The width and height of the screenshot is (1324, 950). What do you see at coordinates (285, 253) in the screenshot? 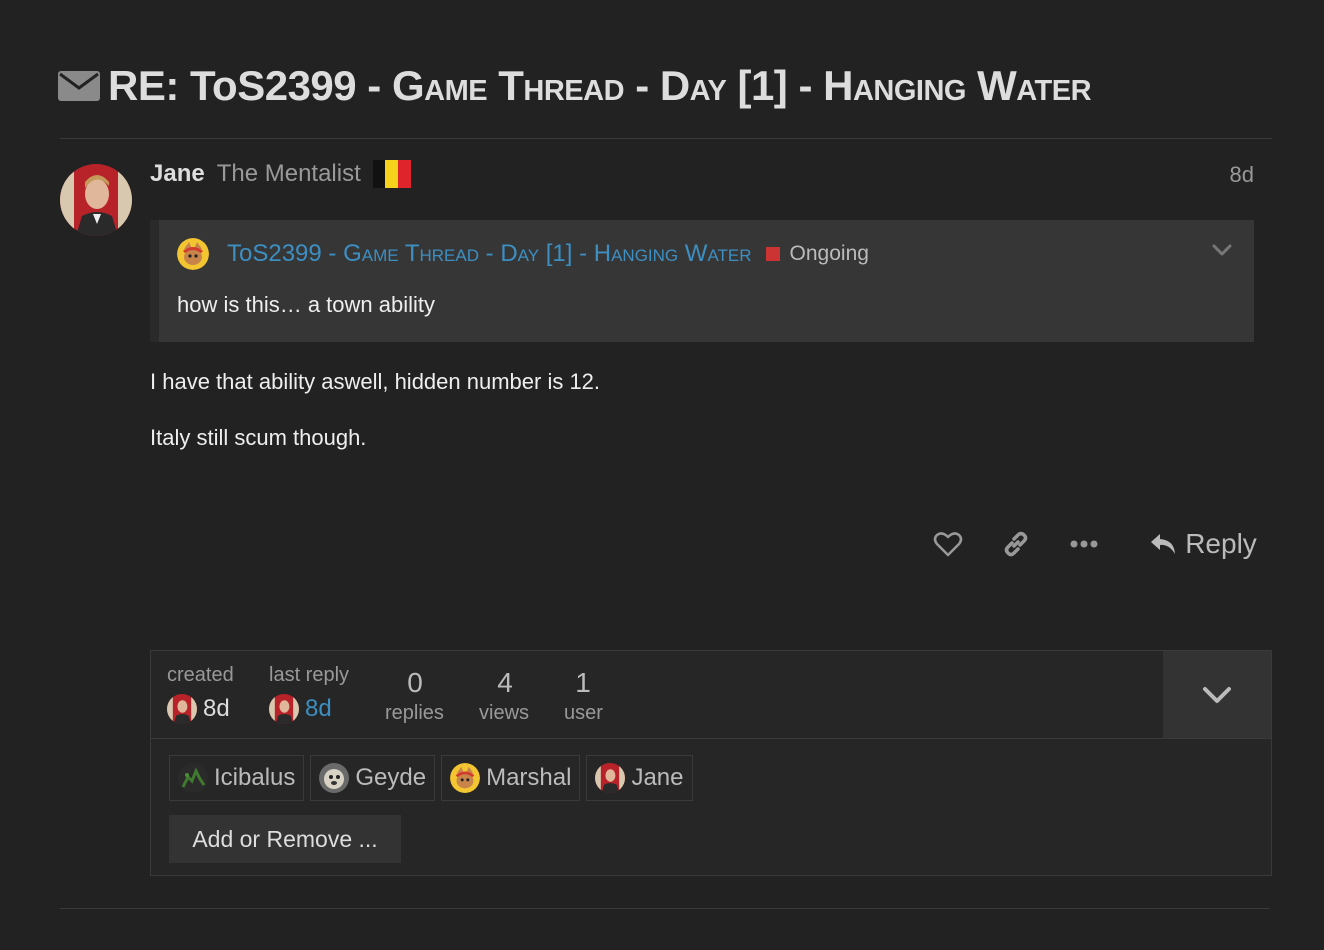
I see `quote-title-prefix: ToS2399 -` at bounding box center [285, 253].